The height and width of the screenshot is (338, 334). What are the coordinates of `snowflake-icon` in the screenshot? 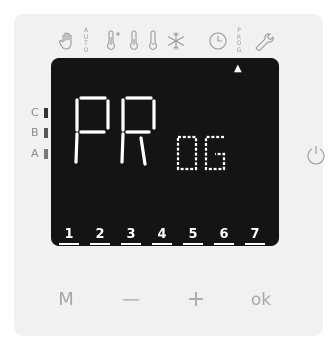 It's located at (176, 41).